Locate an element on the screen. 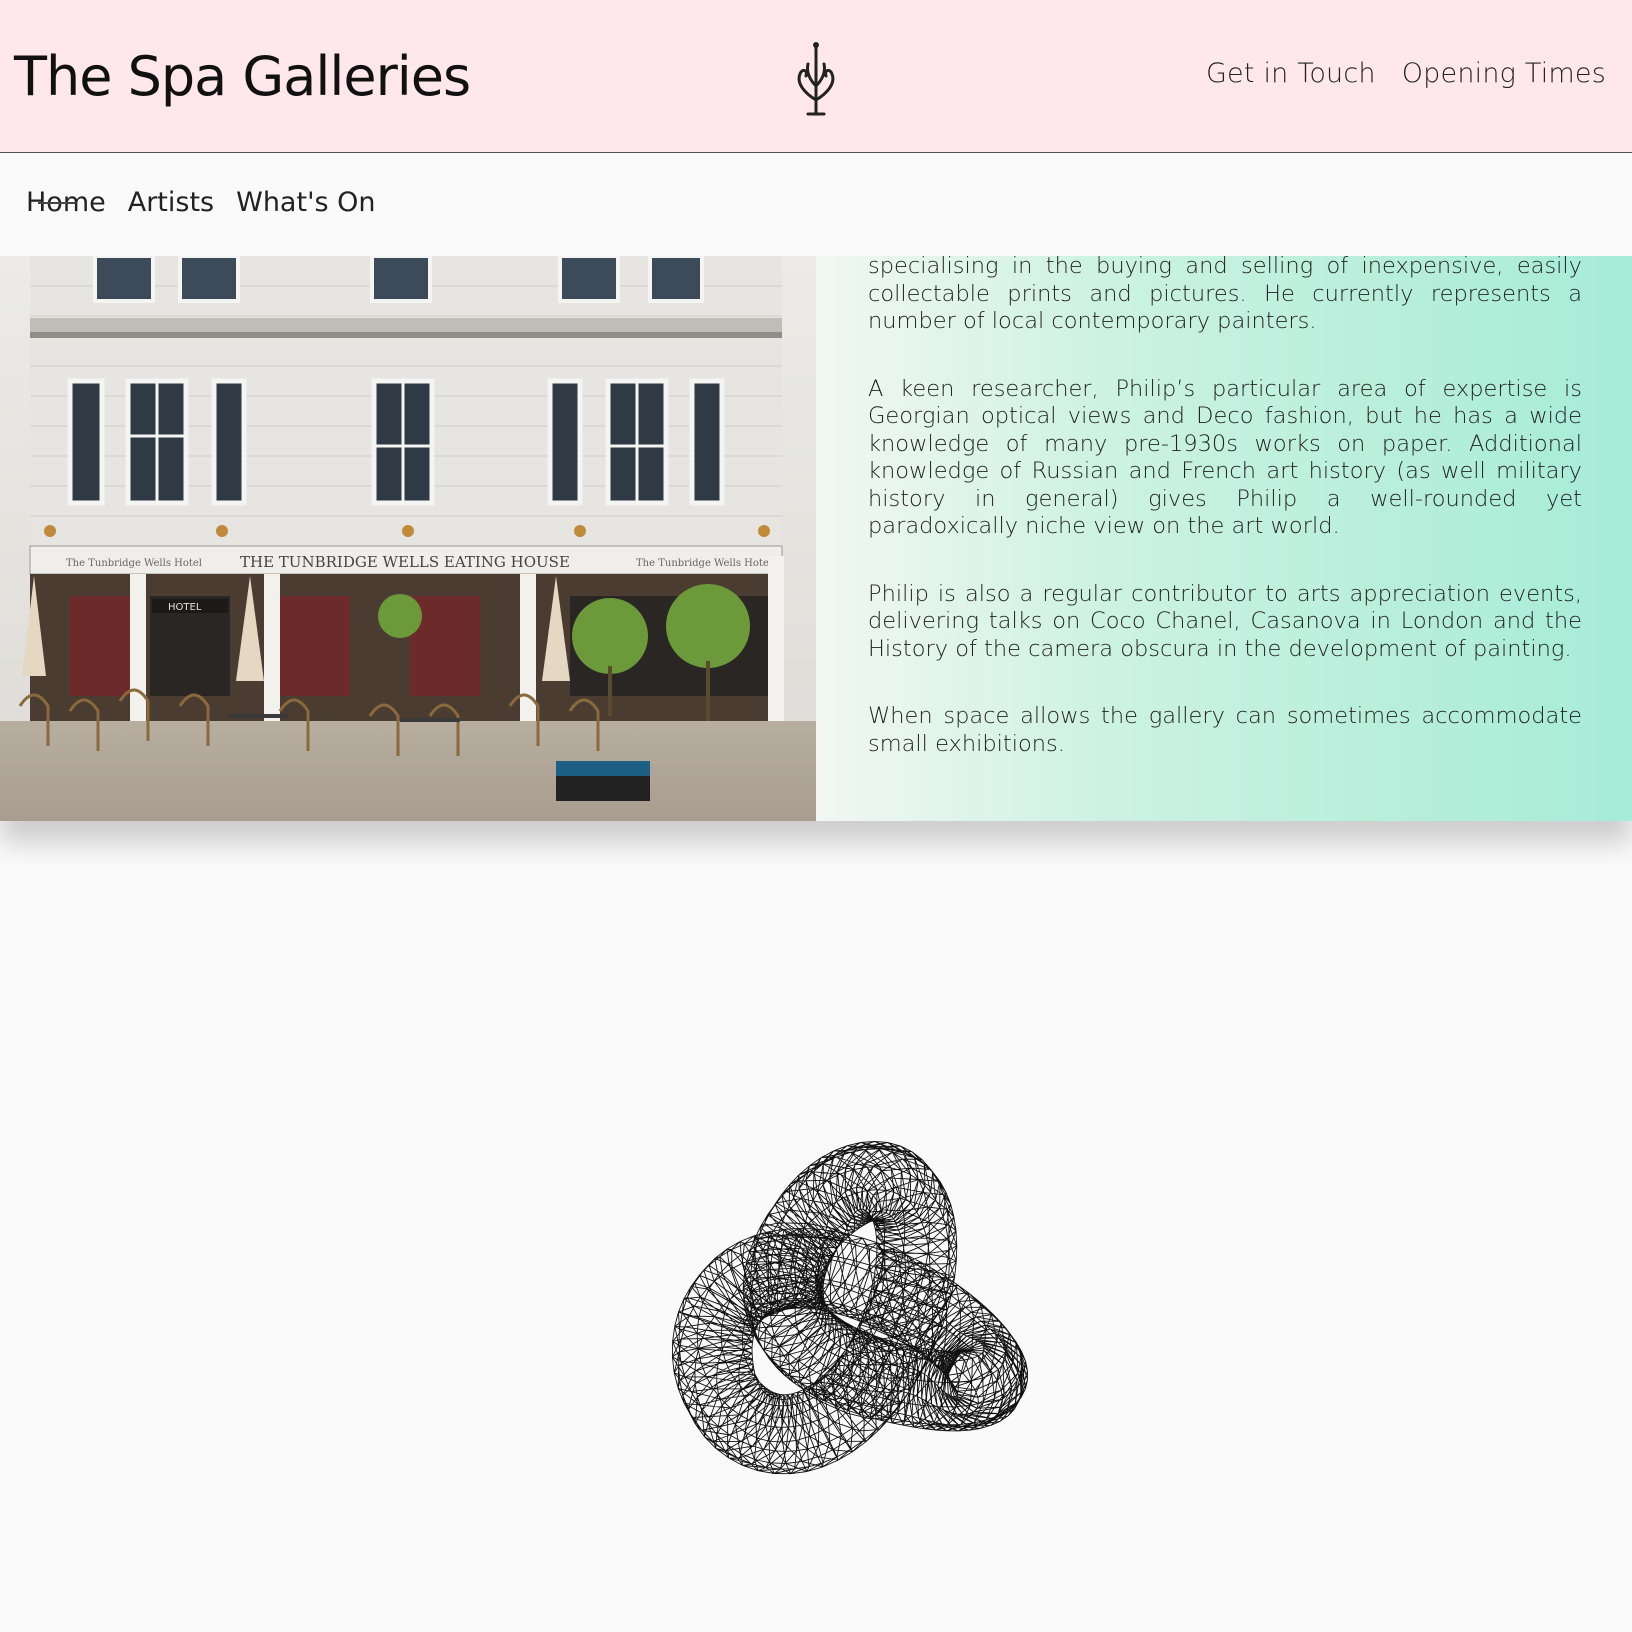  get-in-touch-link: Get in Touch is located at coordinates (1291, 73).